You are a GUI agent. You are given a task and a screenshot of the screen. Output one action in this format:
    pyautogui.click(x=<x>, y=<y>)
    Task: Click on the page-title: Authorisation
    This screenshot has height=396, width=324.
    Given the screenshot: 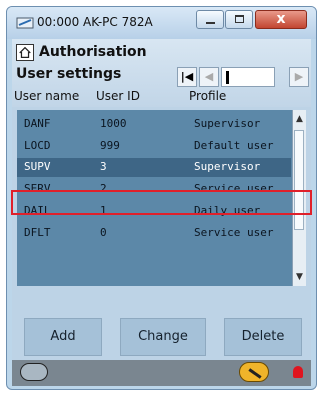 What is the action you would take?
    pyautogui.click(x=93, y=52)
    